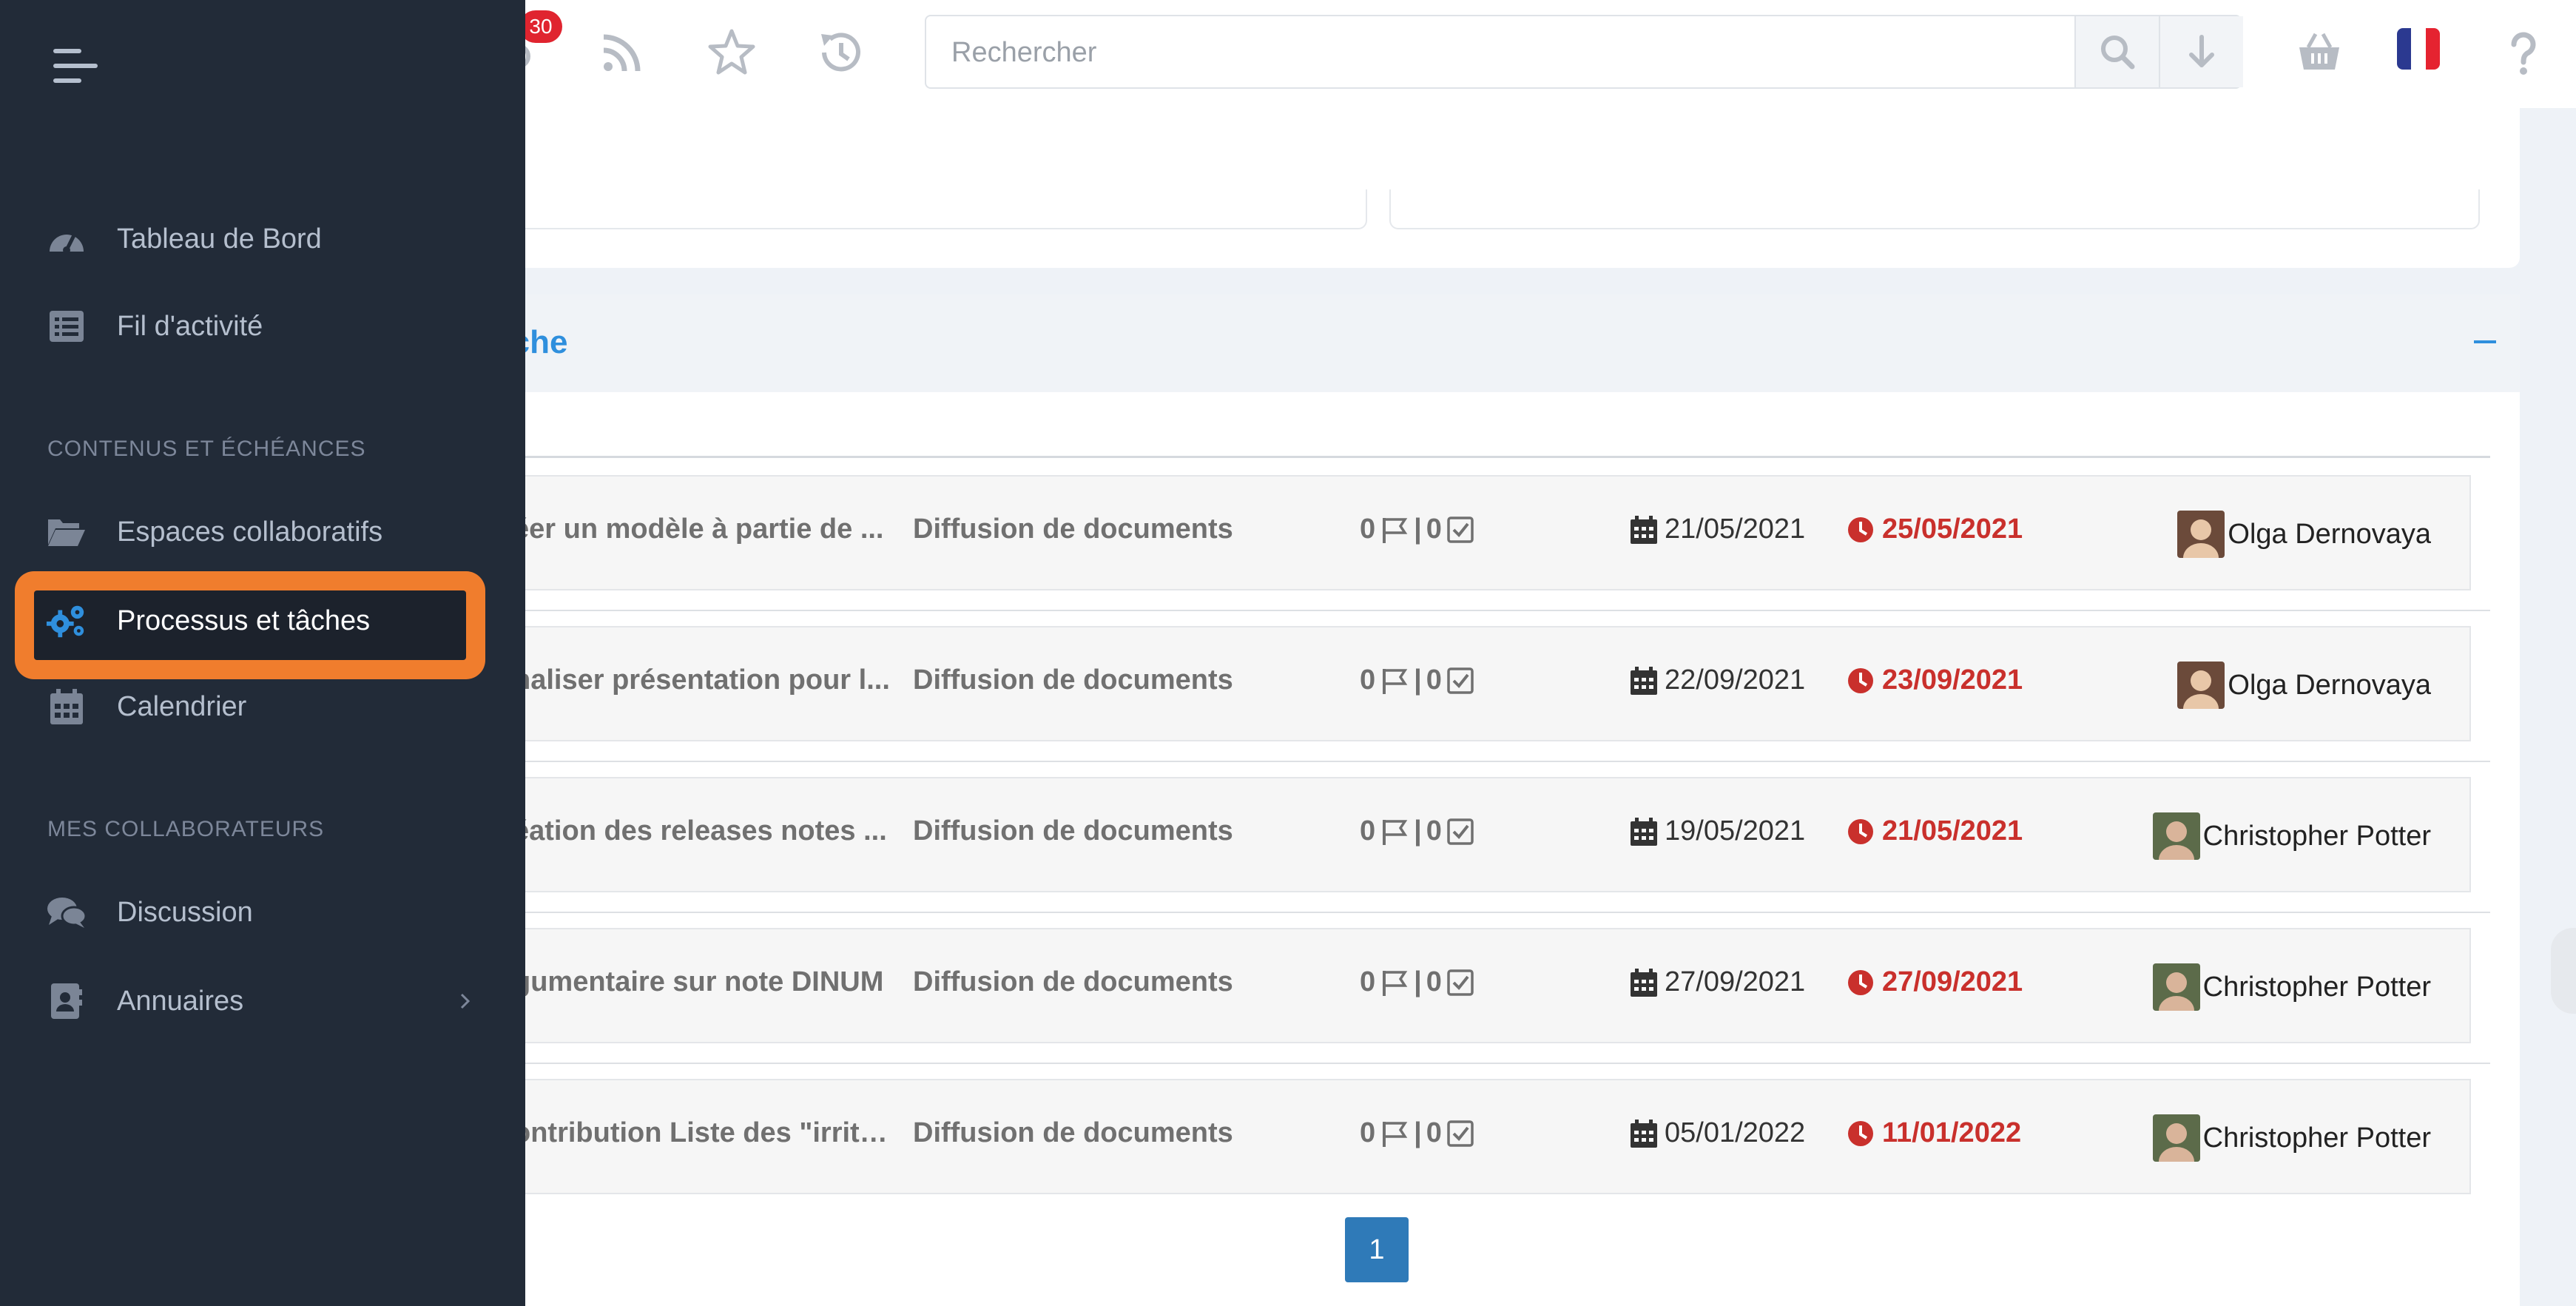  What do you see at coordinates (1718, 831) in the screenshot?
I see `task-start-date: 19/05/2021` at bounding box center [1718, 831].